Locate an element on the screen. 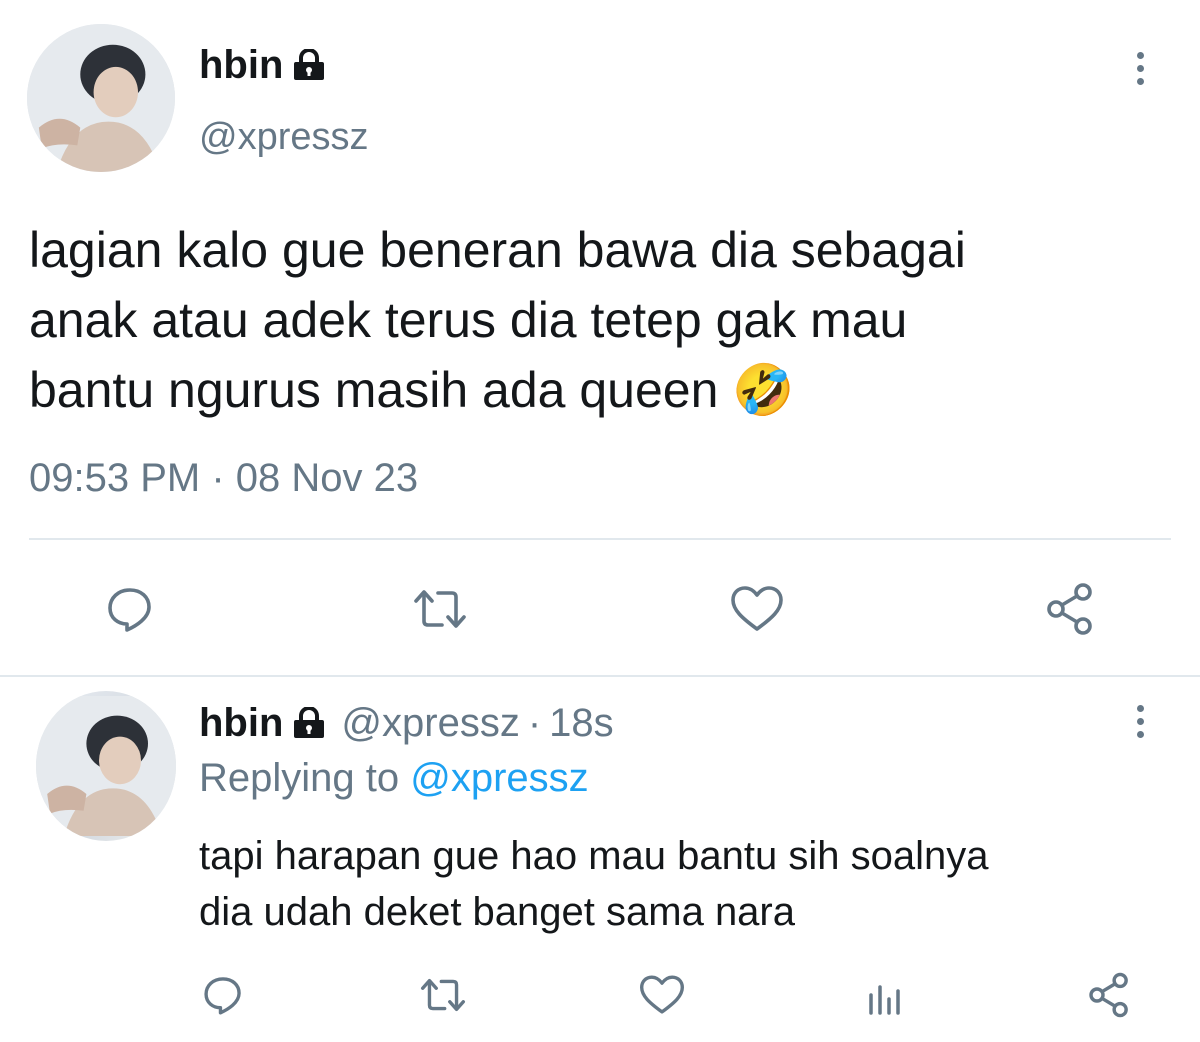 Image resolution: width=1200 pixels, height=1042 pixels. tweet-text-line: anak atau adek terus dia tetep gak mau is located at coordinates (468, 320).